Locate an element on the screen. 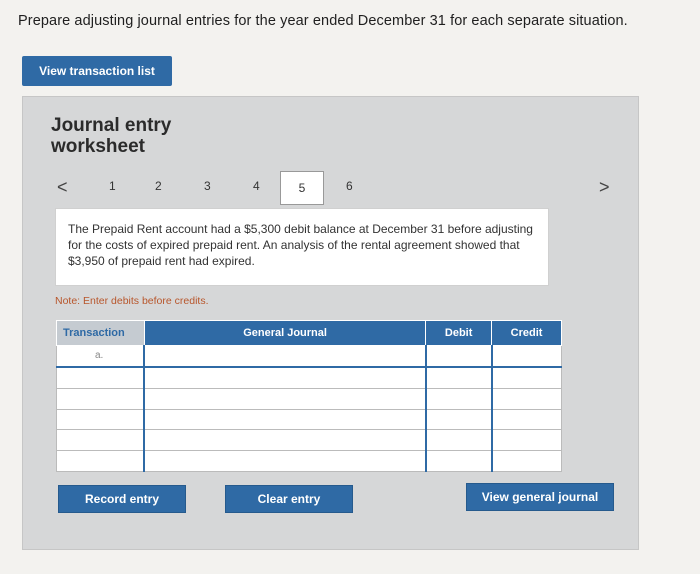  header-debit: Debit is located at coordinates (459, 333).